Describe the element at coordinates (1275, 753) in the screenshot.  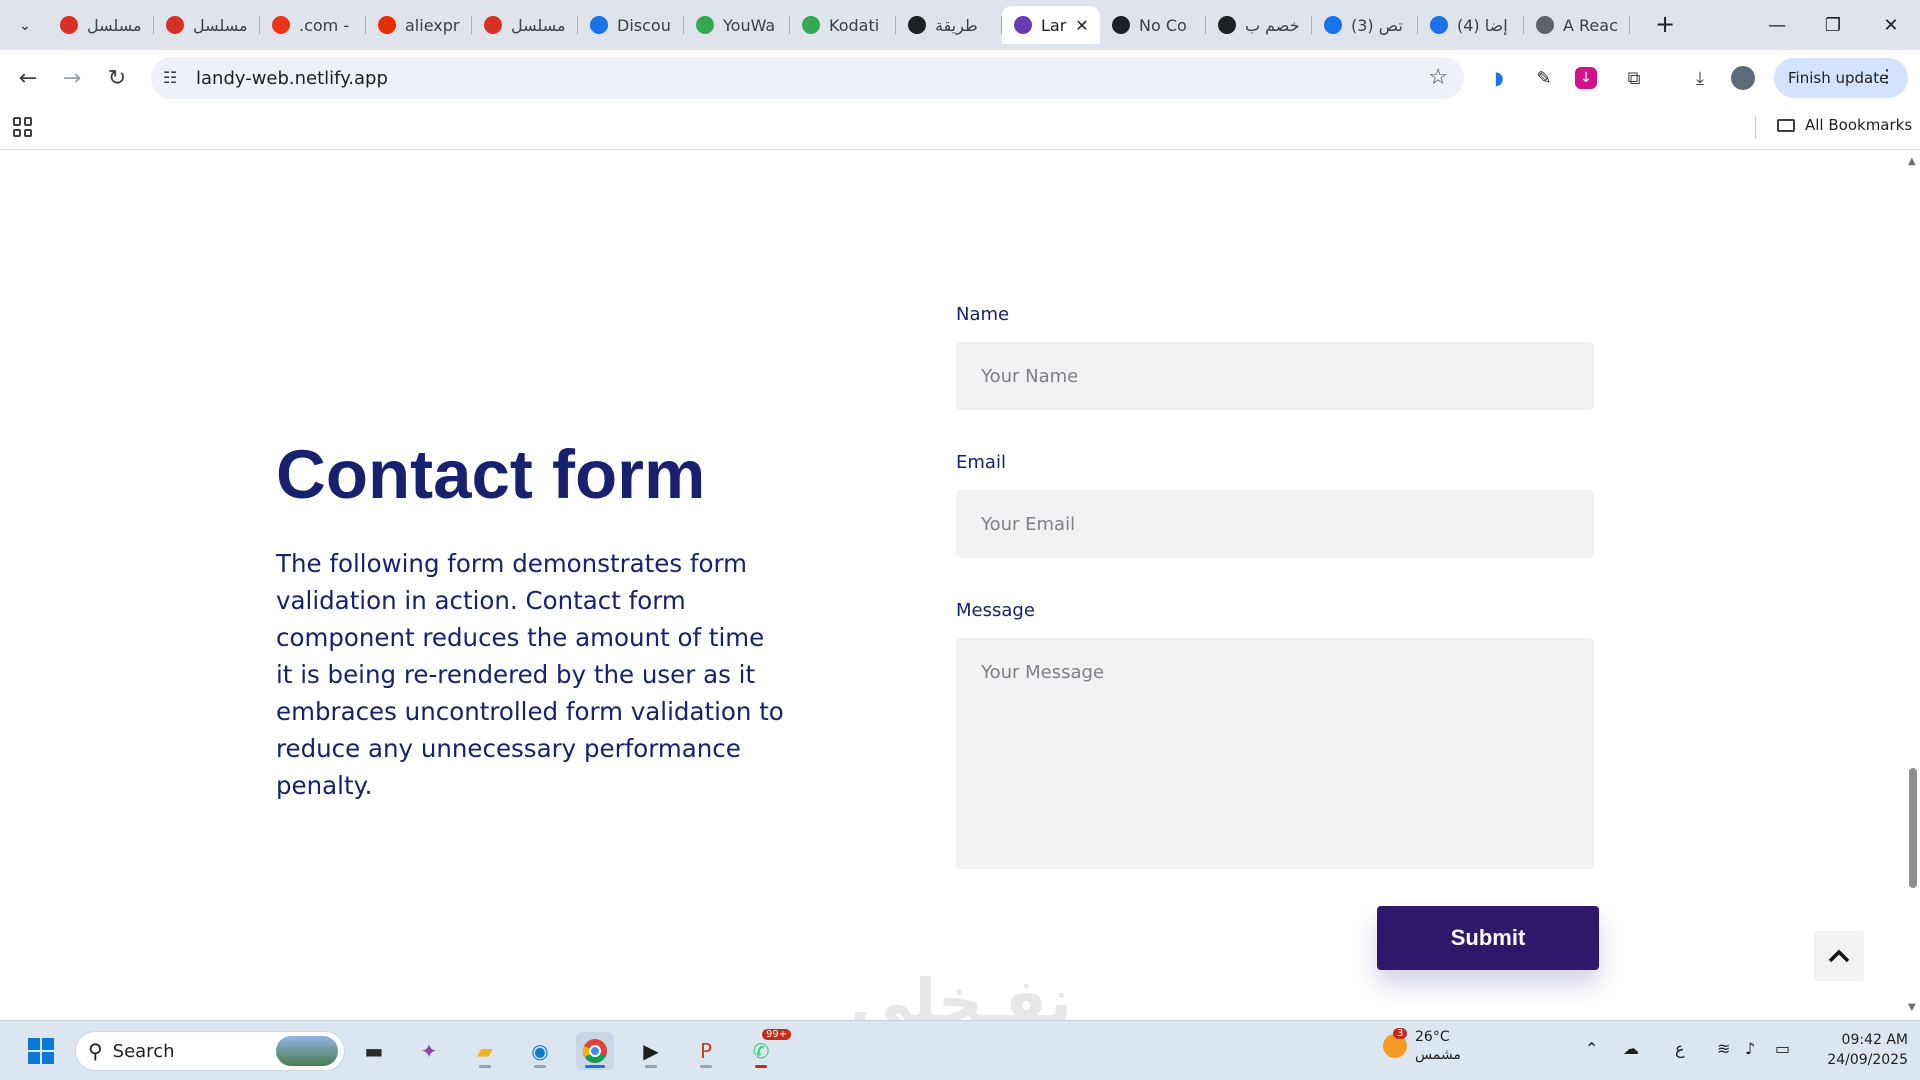
I see `message-textarea` at that location.